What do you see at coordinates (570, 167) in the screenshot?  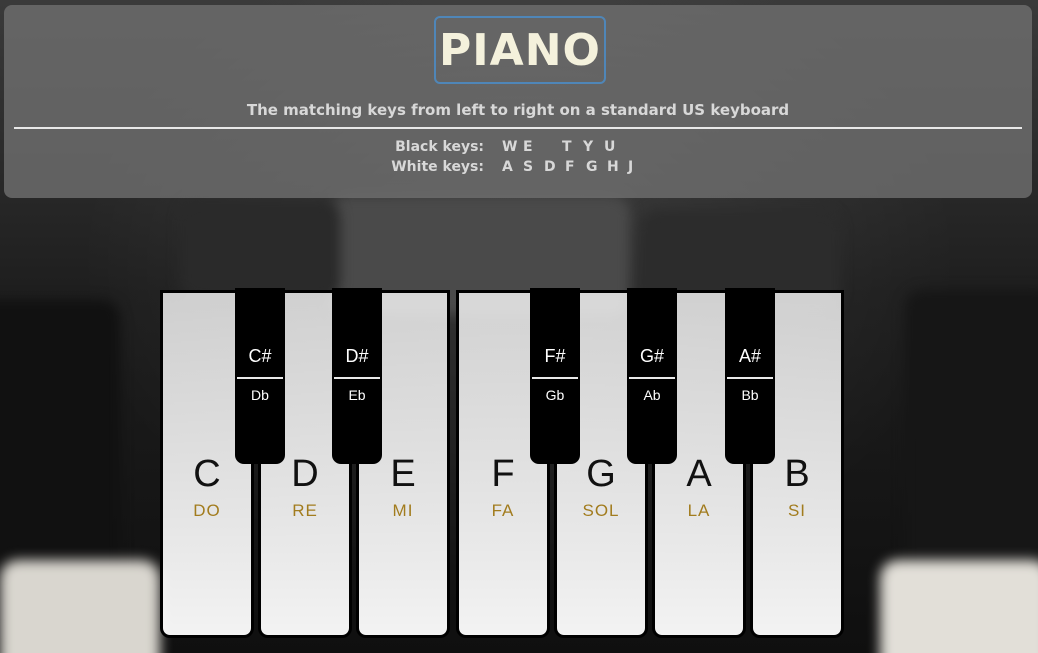 I see `mapping-key: F` at bounding box center [570, 167].